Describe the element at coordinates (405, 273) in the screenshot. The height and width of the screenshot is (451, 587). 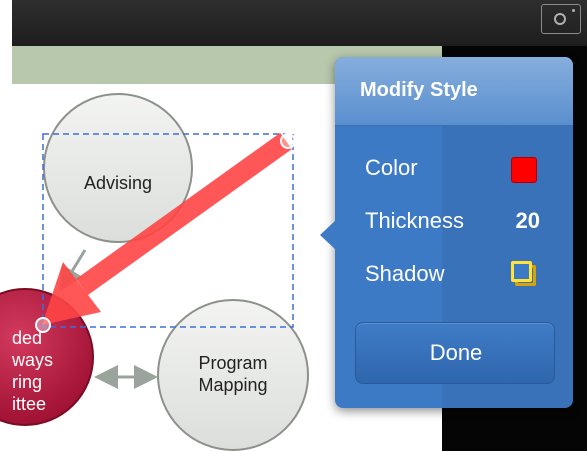
I see `shadow-label: Shadow` at that location.